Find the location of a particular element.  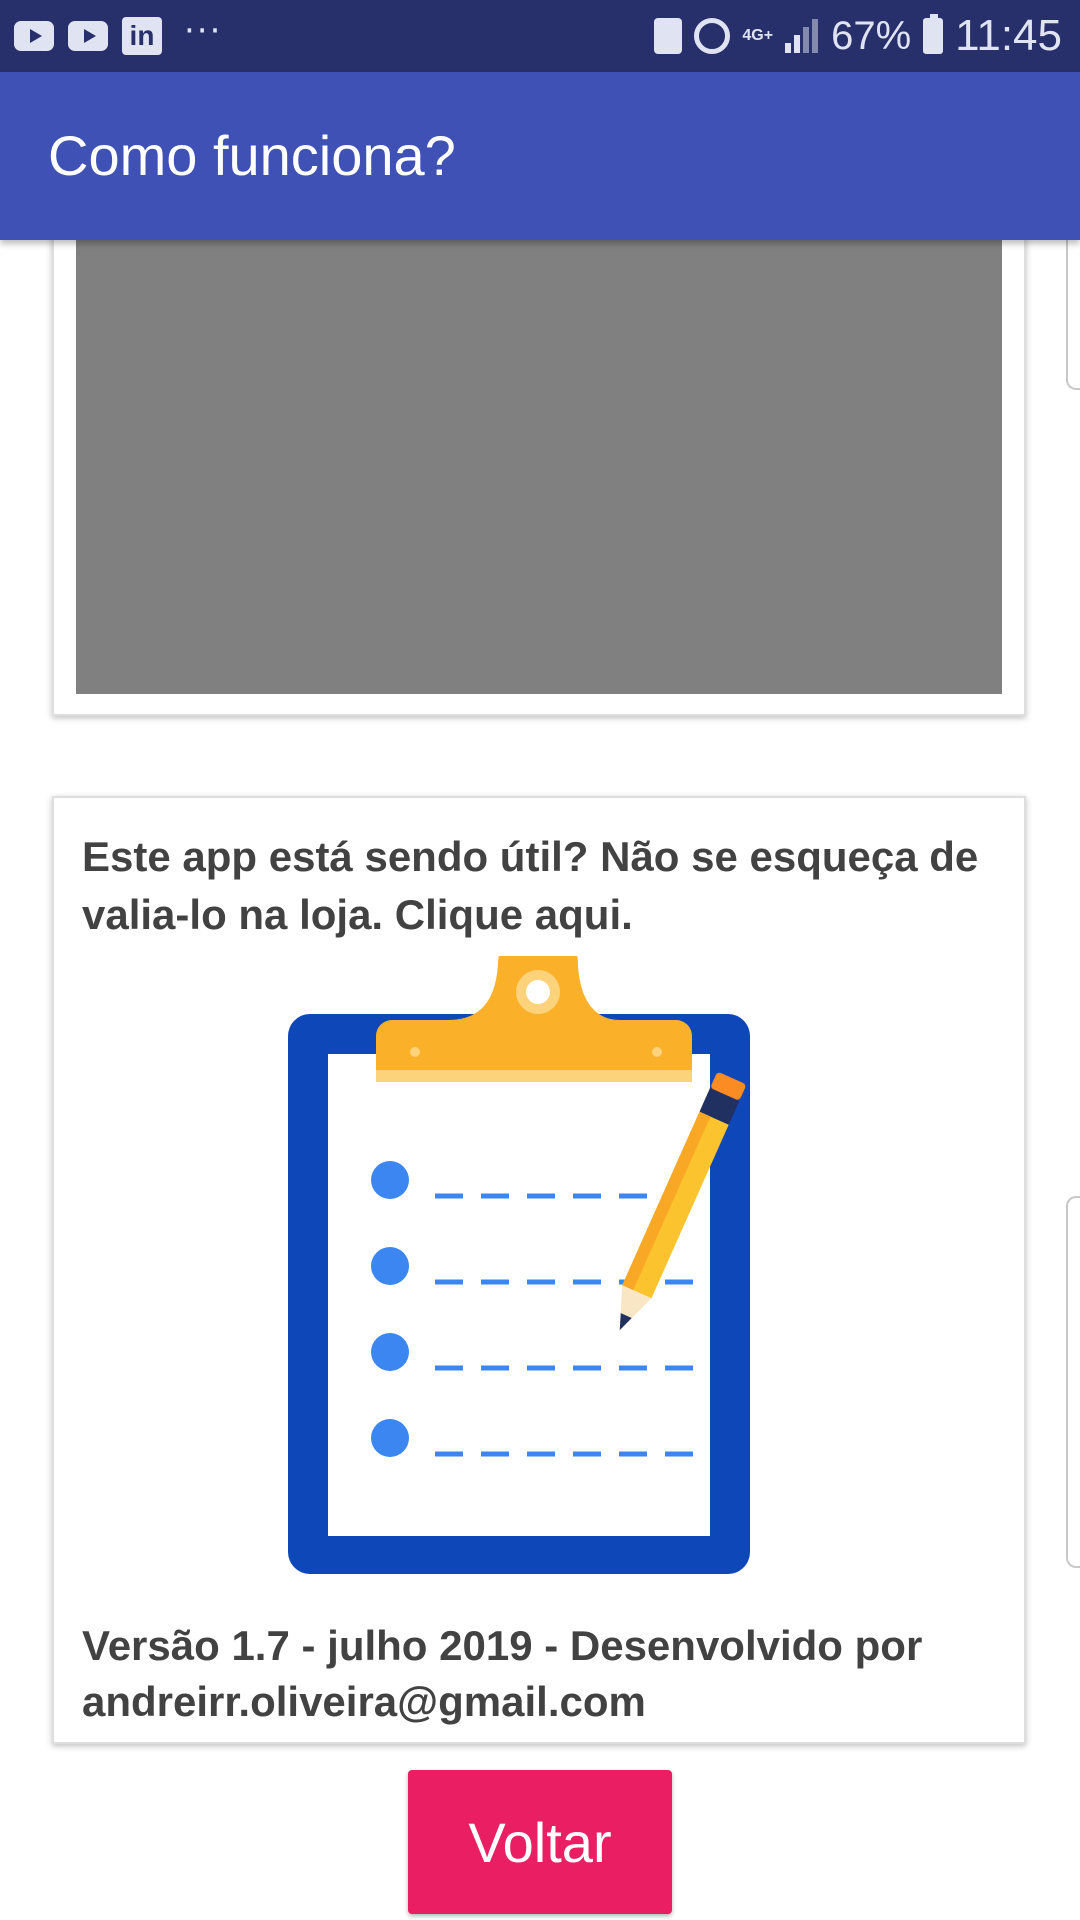

recycle-icon is located at coordinates (668, 36).